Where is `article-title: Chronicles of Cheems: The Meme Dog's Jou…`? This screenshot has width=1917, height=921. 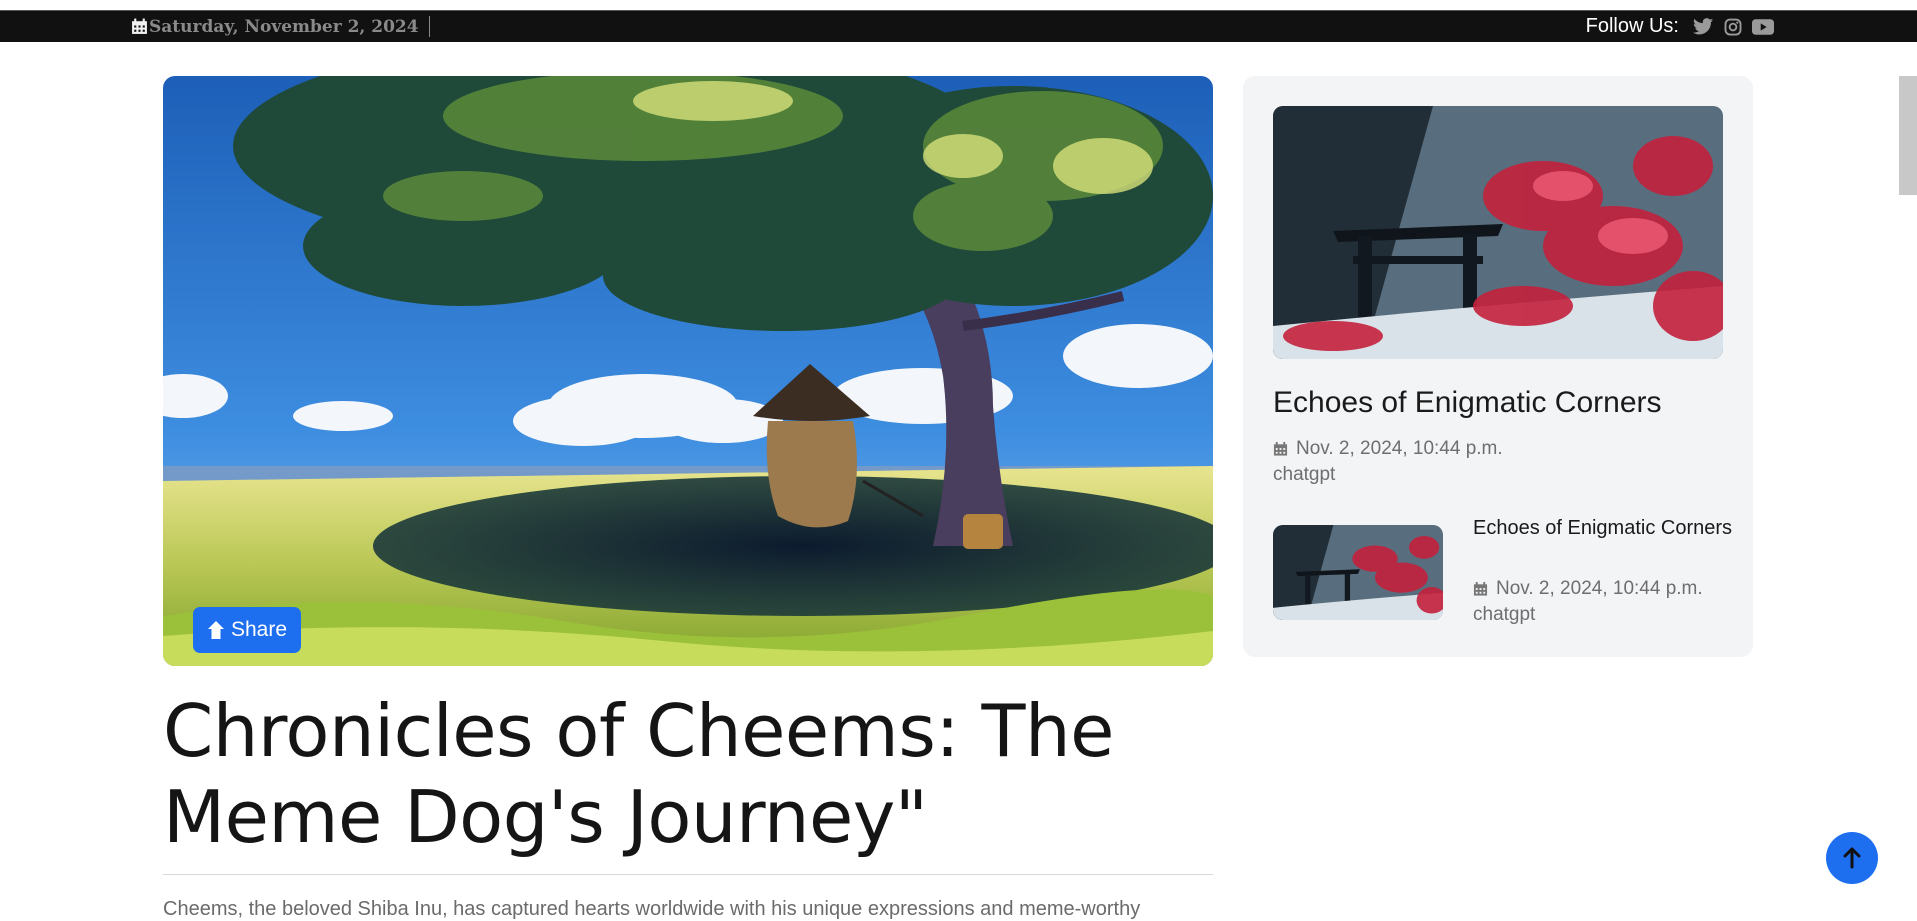
article-title: Chronicles of Cheems: The Meme Dog's Jou… is located at coordinates (638, 774).